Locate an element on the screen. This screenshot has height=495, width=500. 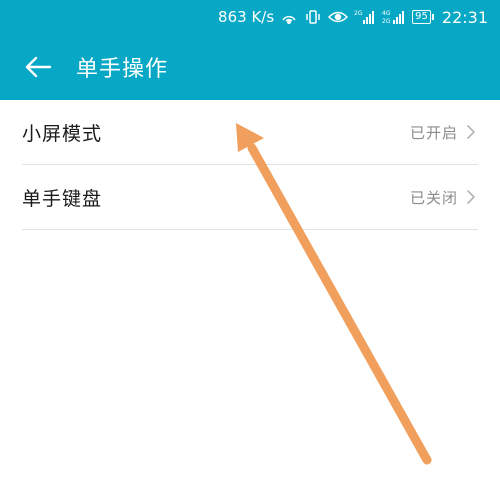
setting-label: 小屏模式 is located at coordinates (62, 133).